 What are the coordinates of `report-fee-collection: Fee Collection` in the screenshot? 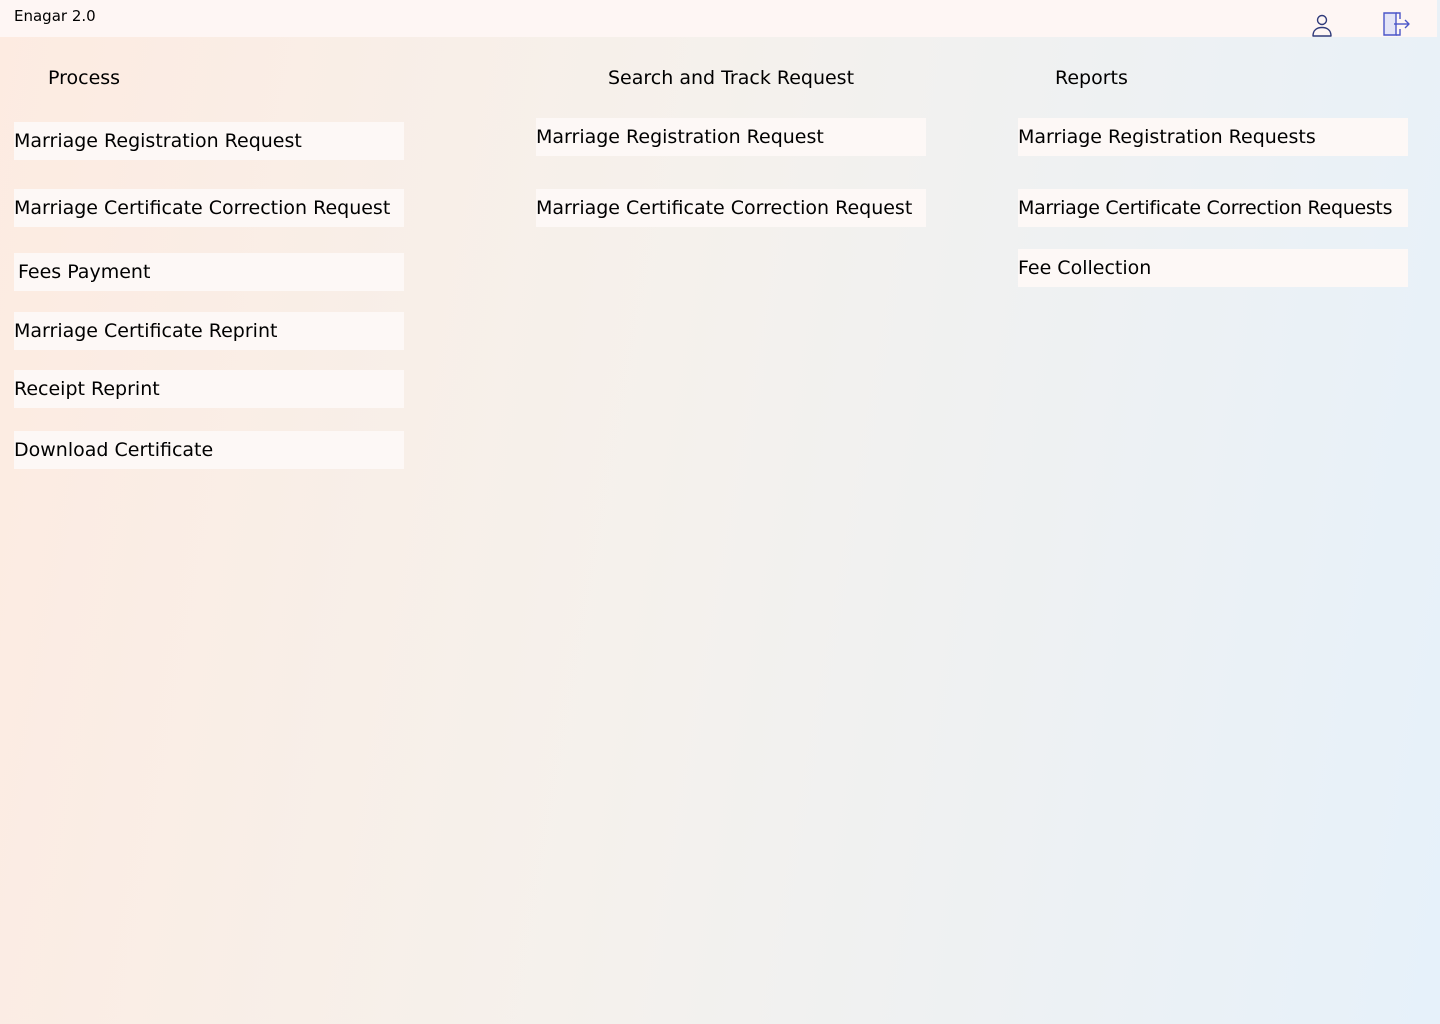 It's located at (1213, 268).